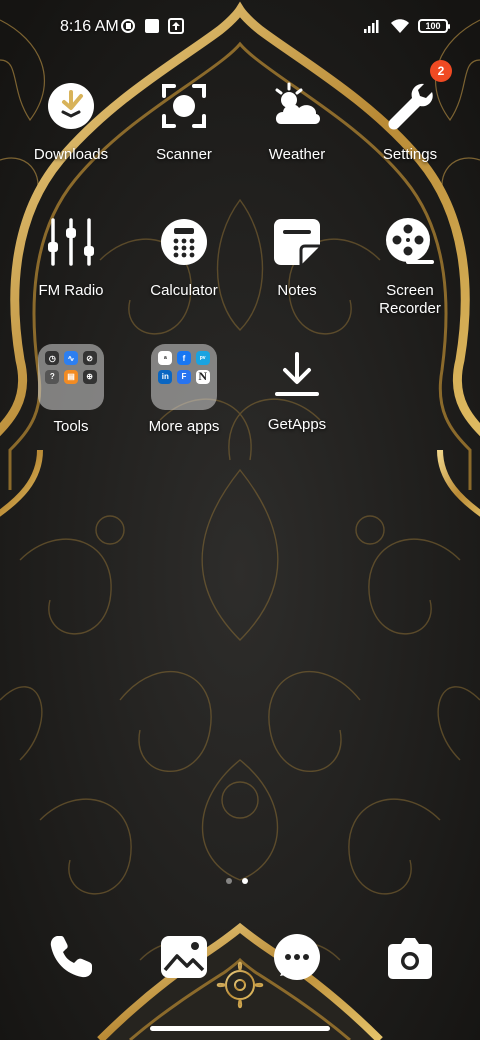  Describe the element at coordinates (71, 290) in the screenshot. I see `app-label: FM Radio` at that location.